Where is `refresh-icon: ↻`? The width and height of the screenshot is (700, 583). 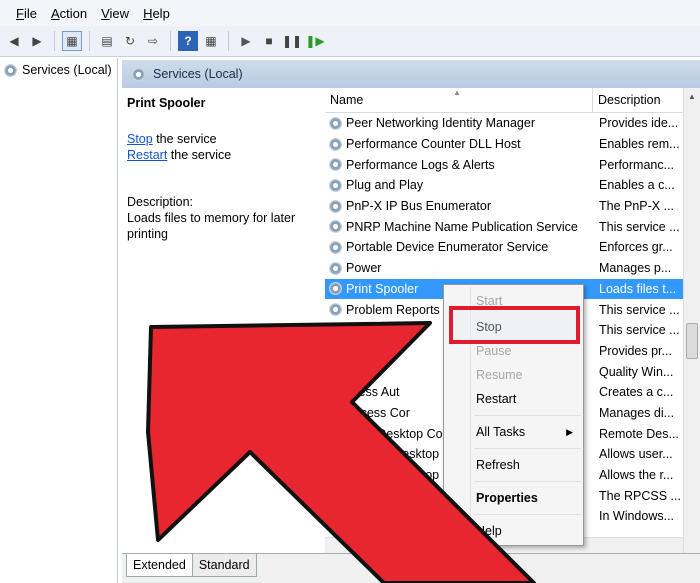 refresh-icon: ↻ is located at coordinates (130, 41).